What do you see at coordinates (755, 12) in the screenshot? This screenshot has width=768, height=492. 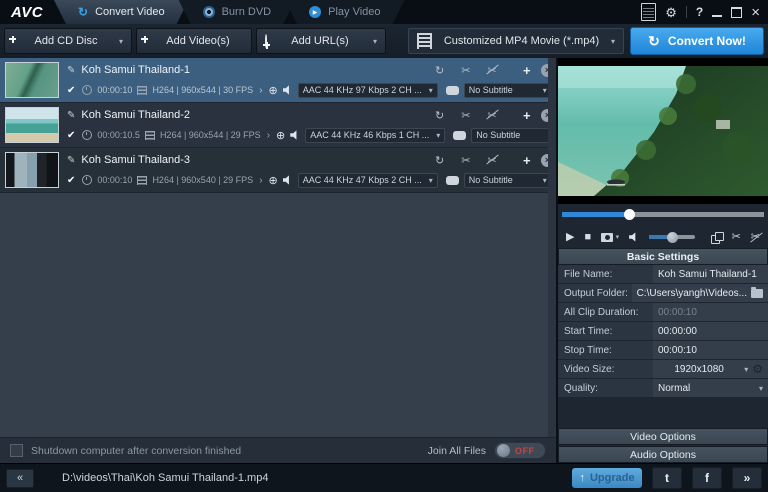 I see `close-button: ×` at bounding box center [755, 12].